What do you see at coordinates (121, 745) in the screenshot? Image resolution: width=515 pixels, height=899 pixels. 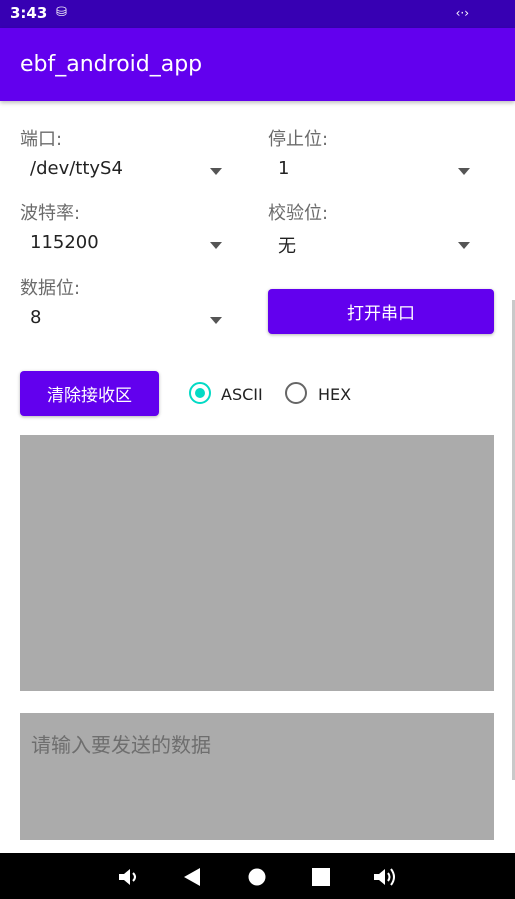 I see `send-placeholder: 请输入要发送的数据` at bounding box center [121, 745].